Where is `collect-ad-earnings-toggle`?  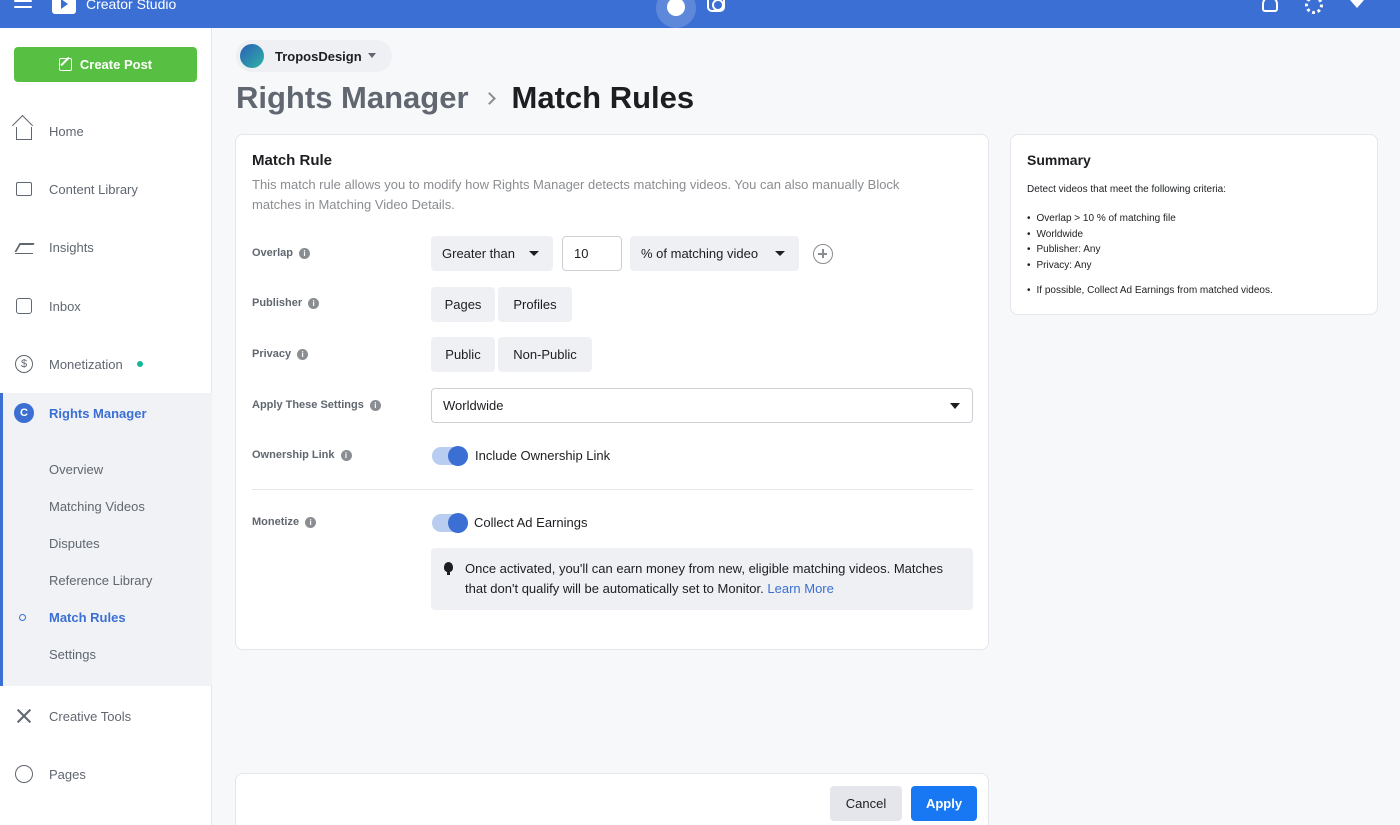
collect-ad-earnings-toggle is located at coordinates (450, 523).